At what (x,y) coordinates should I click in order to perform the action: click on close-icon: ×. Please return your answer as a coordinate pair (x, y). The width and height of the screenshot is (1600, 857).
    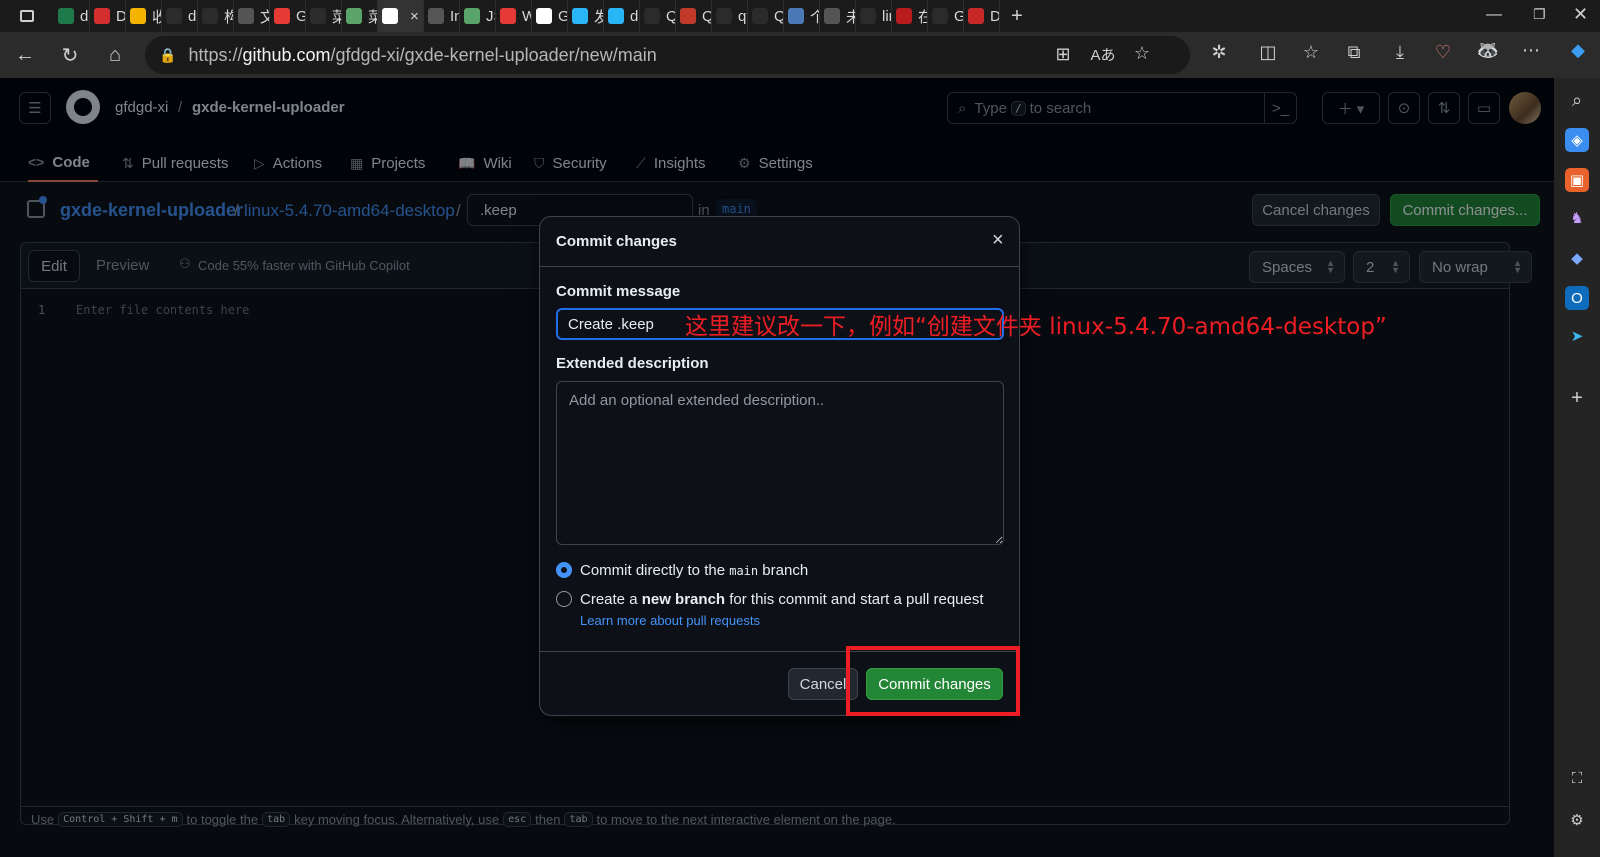
    Looking at the image, I should click on (998, 240).